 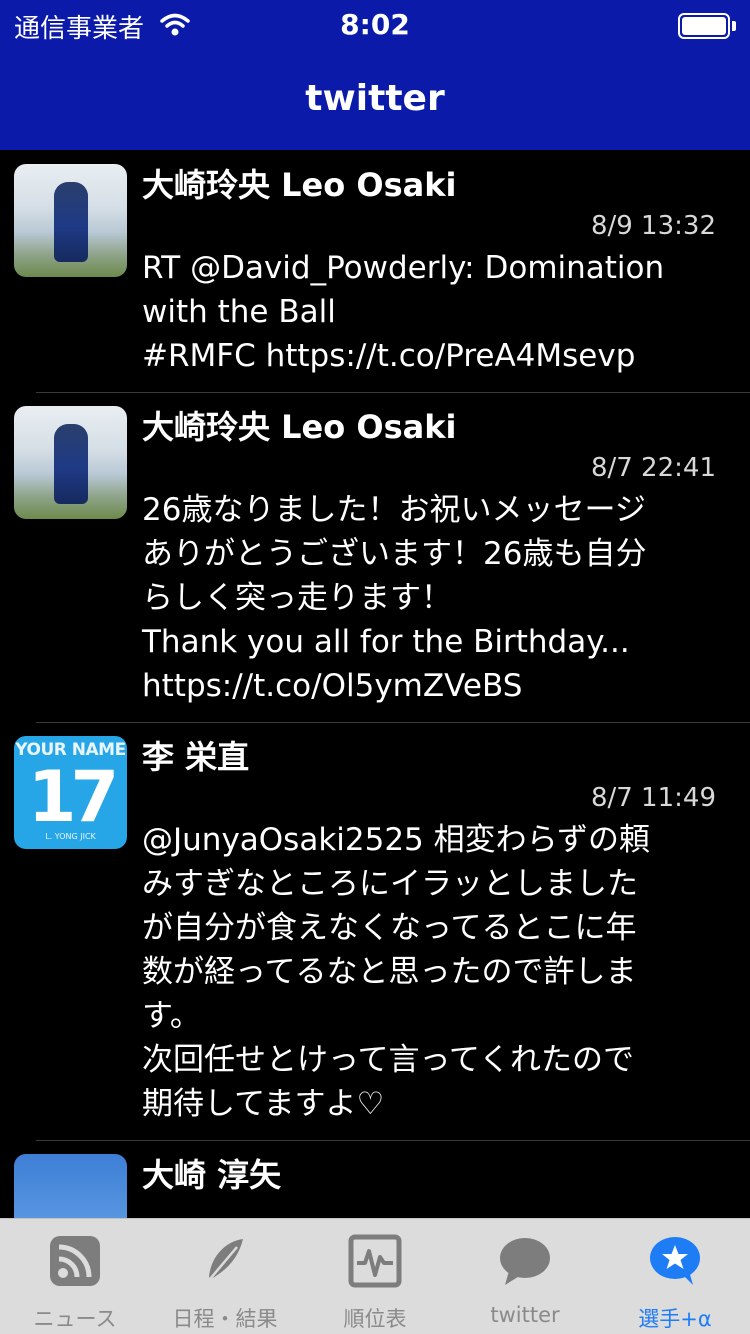 I want to click on page-title: twitter, so click(x=375, y=98).